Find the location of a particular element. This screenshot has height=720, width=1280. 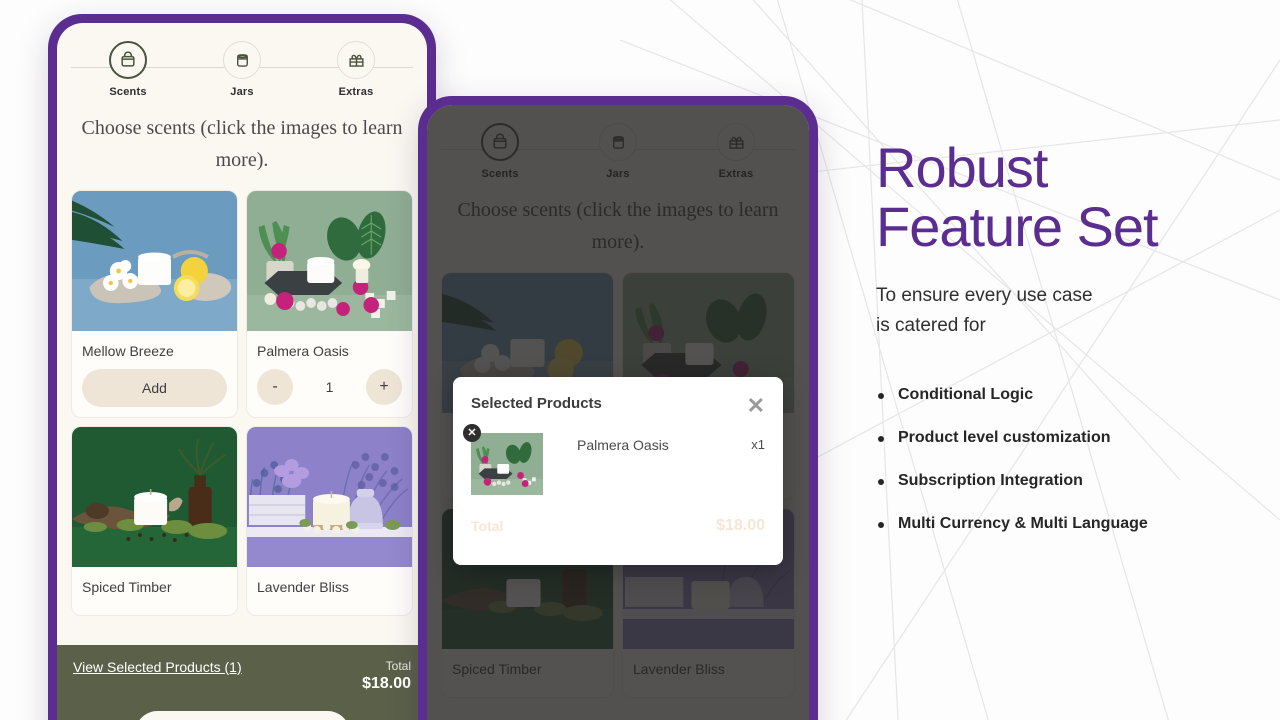

remove-item-icon: ✕ is located at coordinates (472, 433).